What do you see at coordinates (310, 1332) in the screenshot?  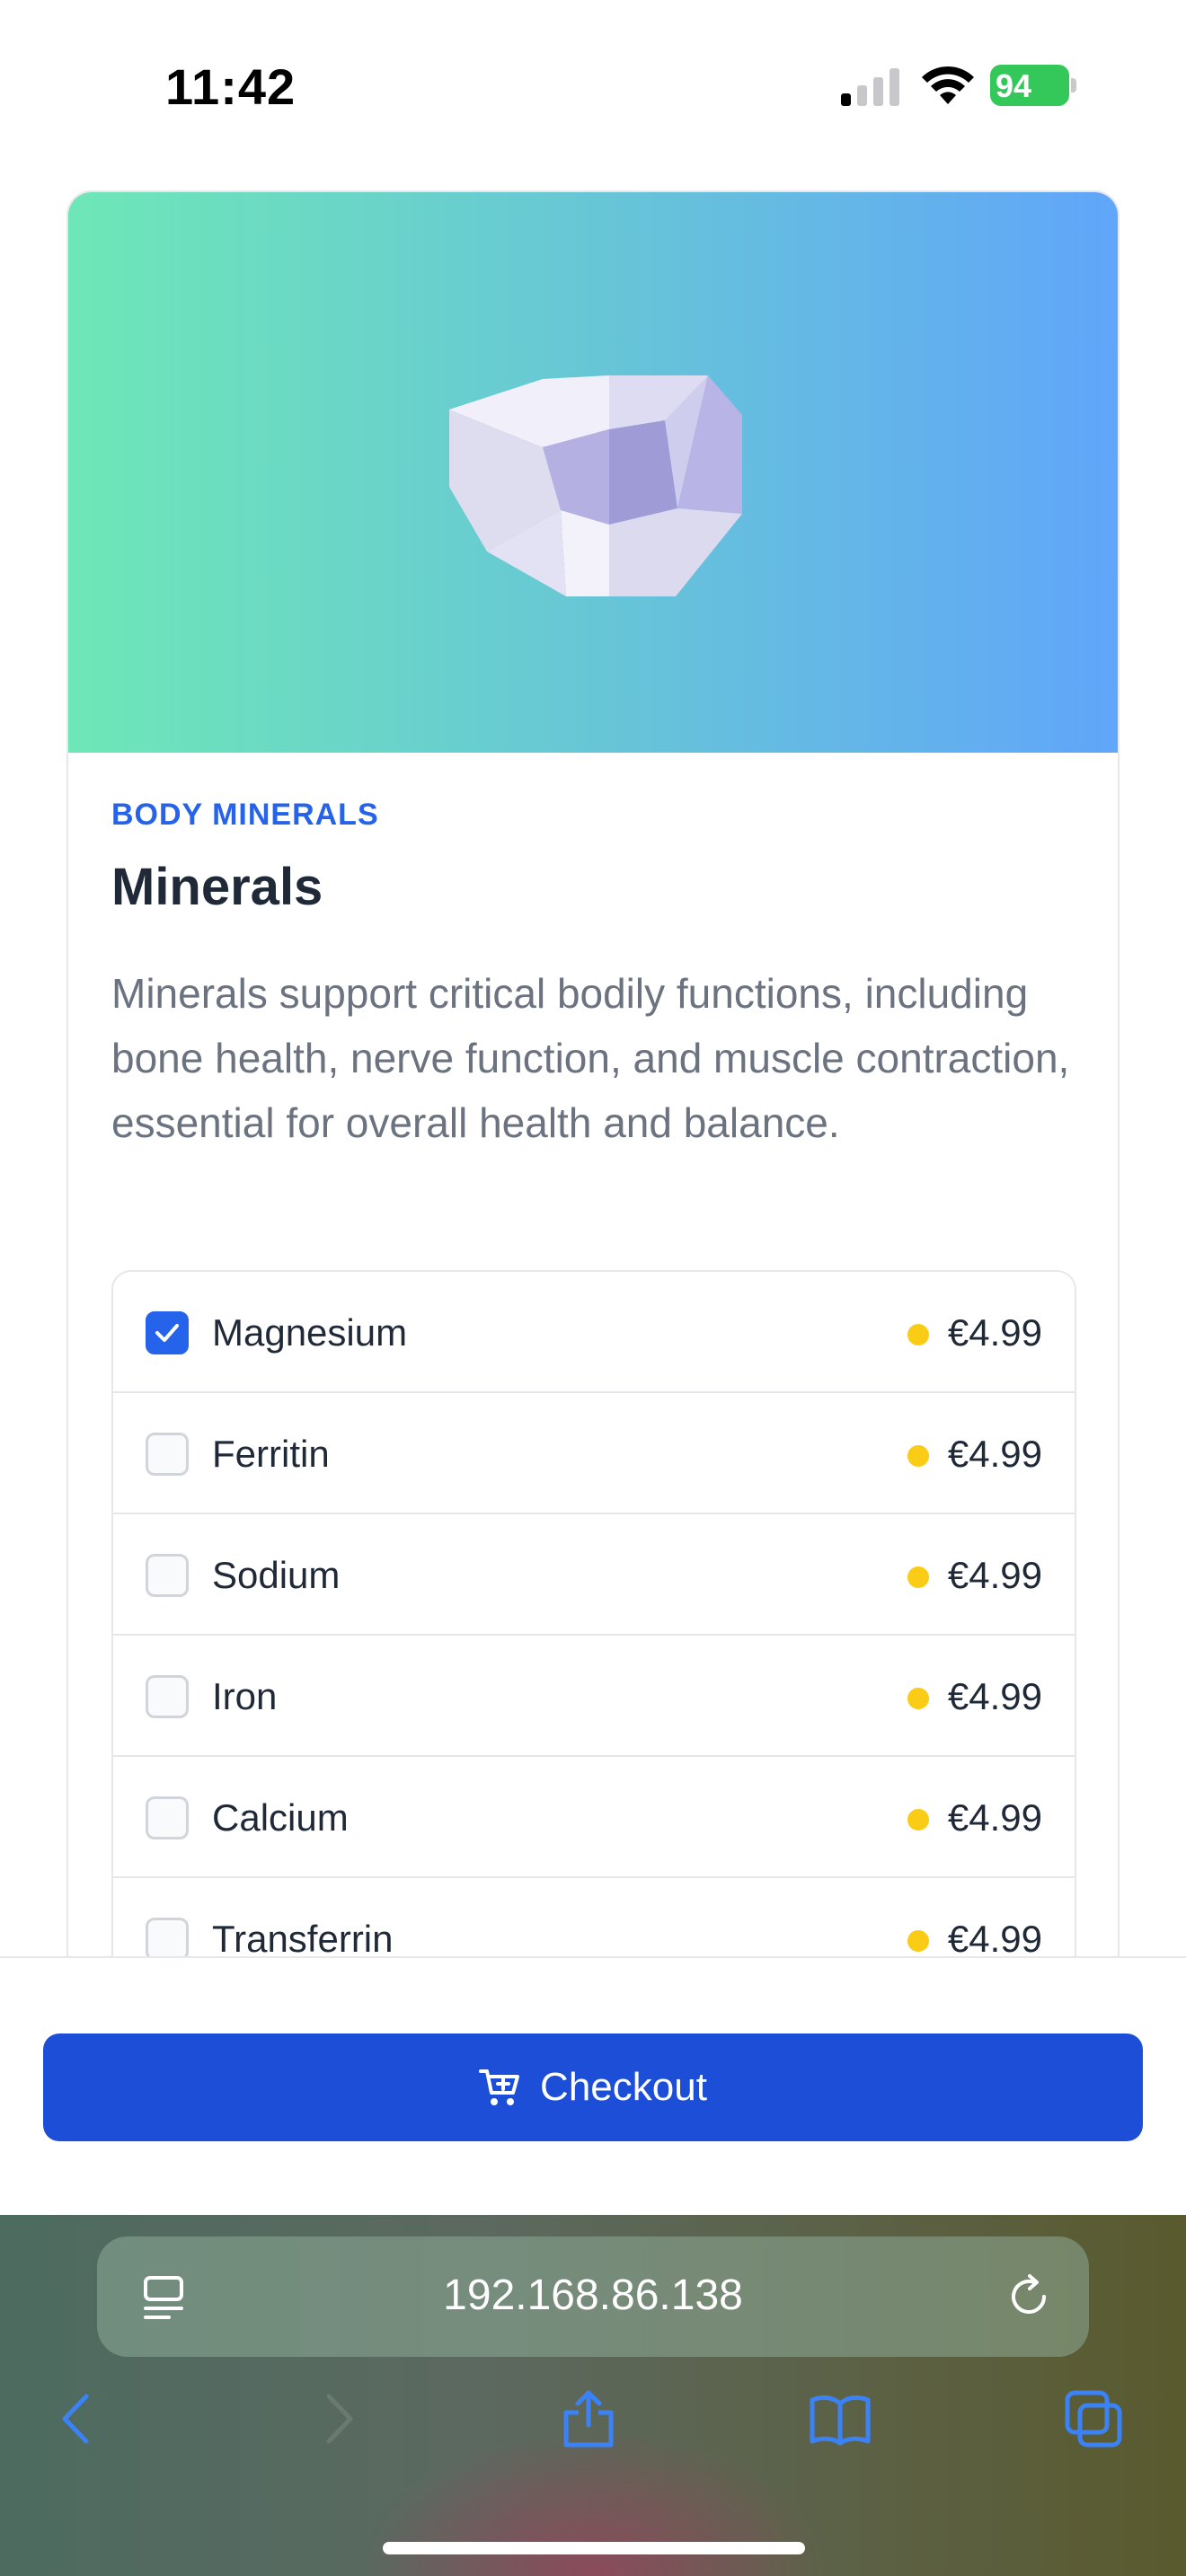 I see `item-label: Magnesium` at bounding box center [310, 1332].